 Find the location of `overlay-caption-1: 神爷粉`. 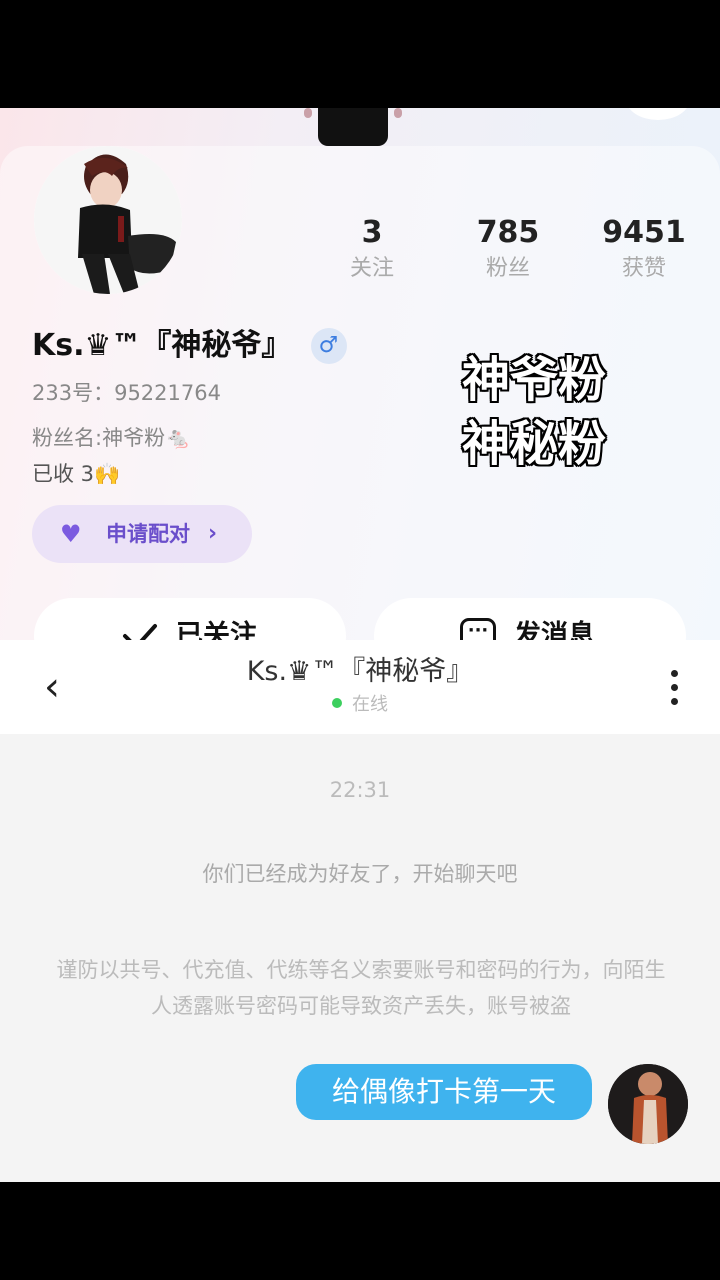

overlay-caption-1: 神爷粉 is located at coordinates (534, 380).